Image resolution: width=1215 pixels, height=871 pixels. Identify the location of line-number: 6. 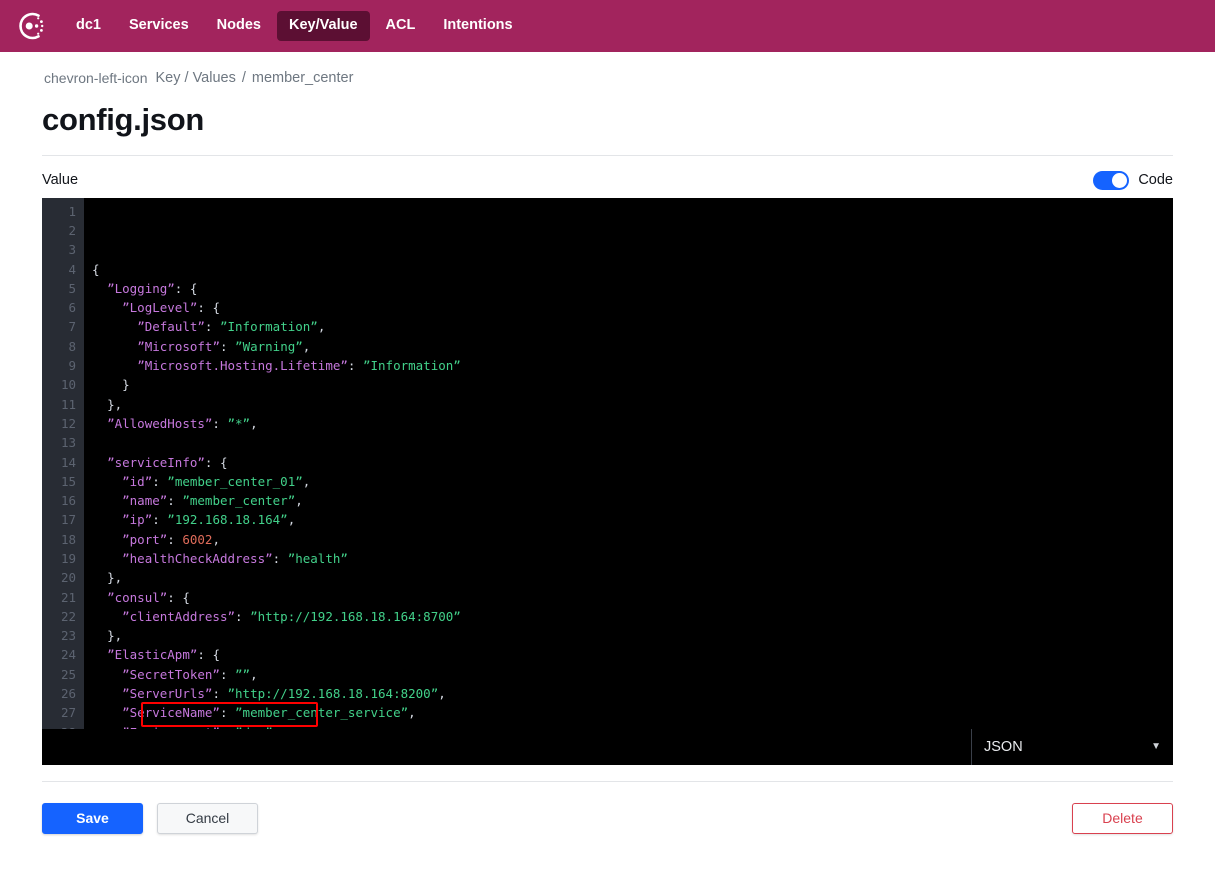
(72, 308).